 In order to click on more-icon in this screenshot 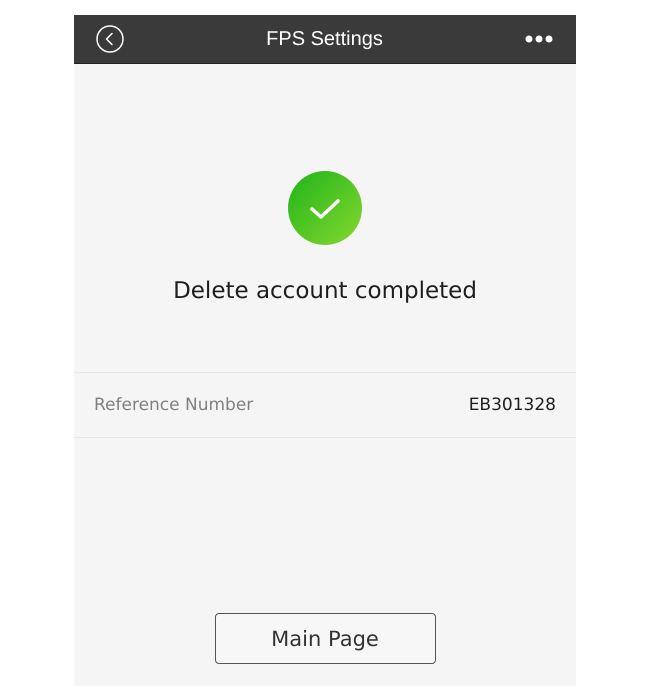, I will do `click(539, 39)`.